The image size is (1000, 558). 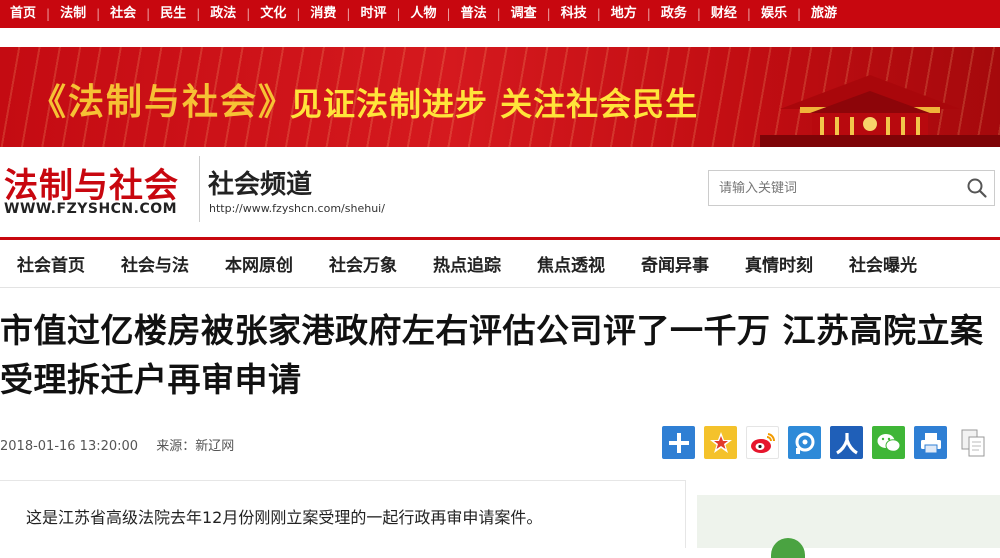 I want to click on article-lead-paragraph: 这是江苏省高级法院去年12月份刚刚立案受理的一起行政再审申请案件。, so click(x=284, y=517).